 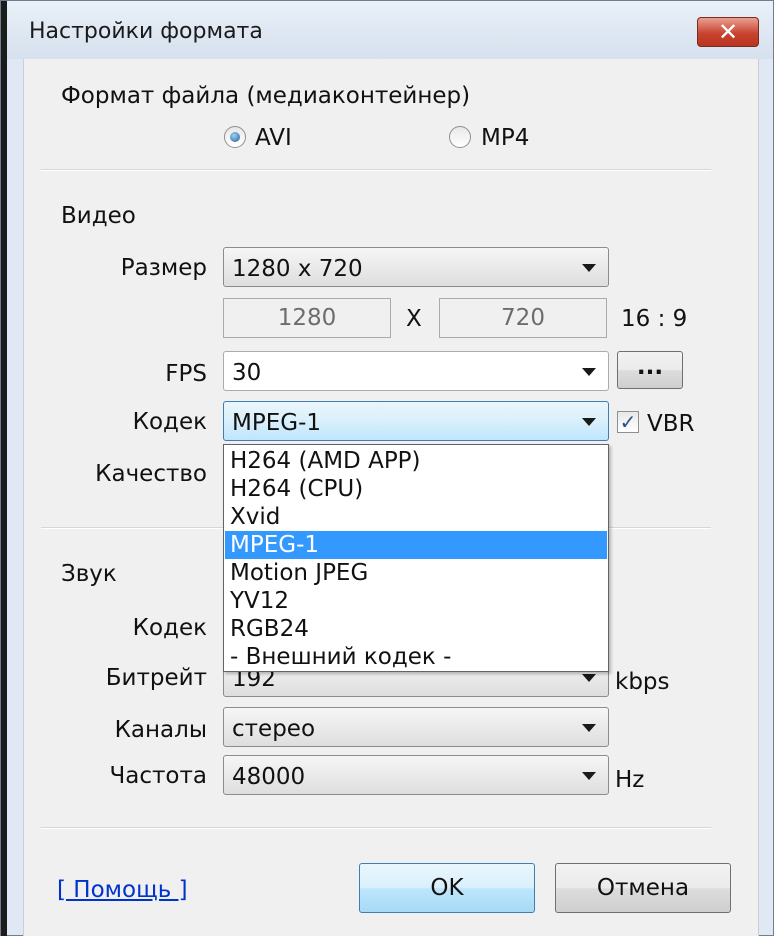 What do you see at coordinates (671, 424) in the screenshot?
I see `vbr-label: VBR` at bounding box center [671, 424].